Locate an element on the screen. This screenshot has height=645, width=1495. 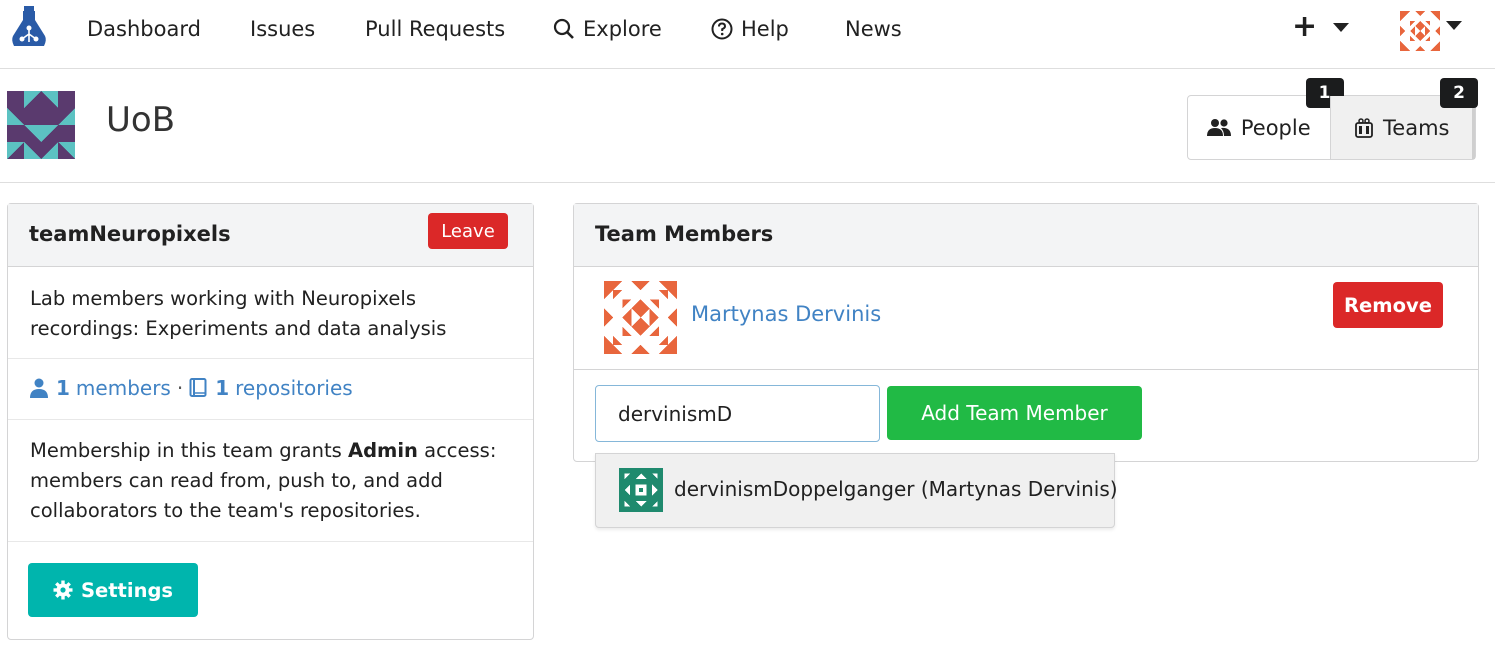
avatar is located at coordinates (1420, 31).